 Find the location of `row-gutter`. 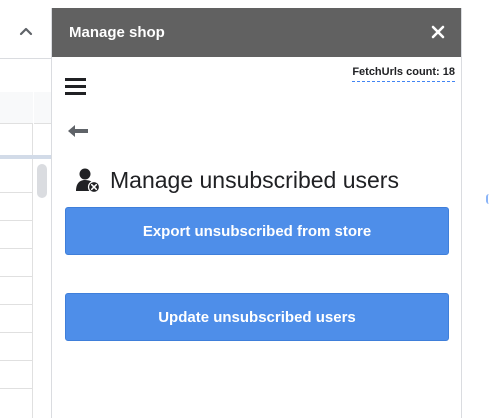

row-gutter is located at coordinates (16, 255).